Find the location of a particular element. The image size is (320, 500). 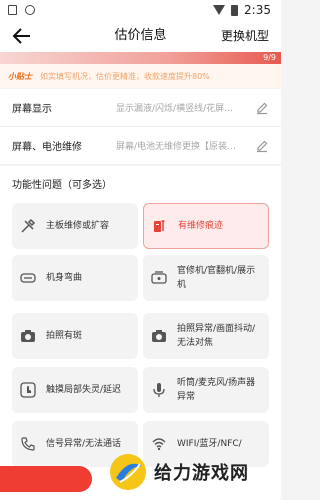

watermark: 给力游戏网 is located at coordinates (178, 472).